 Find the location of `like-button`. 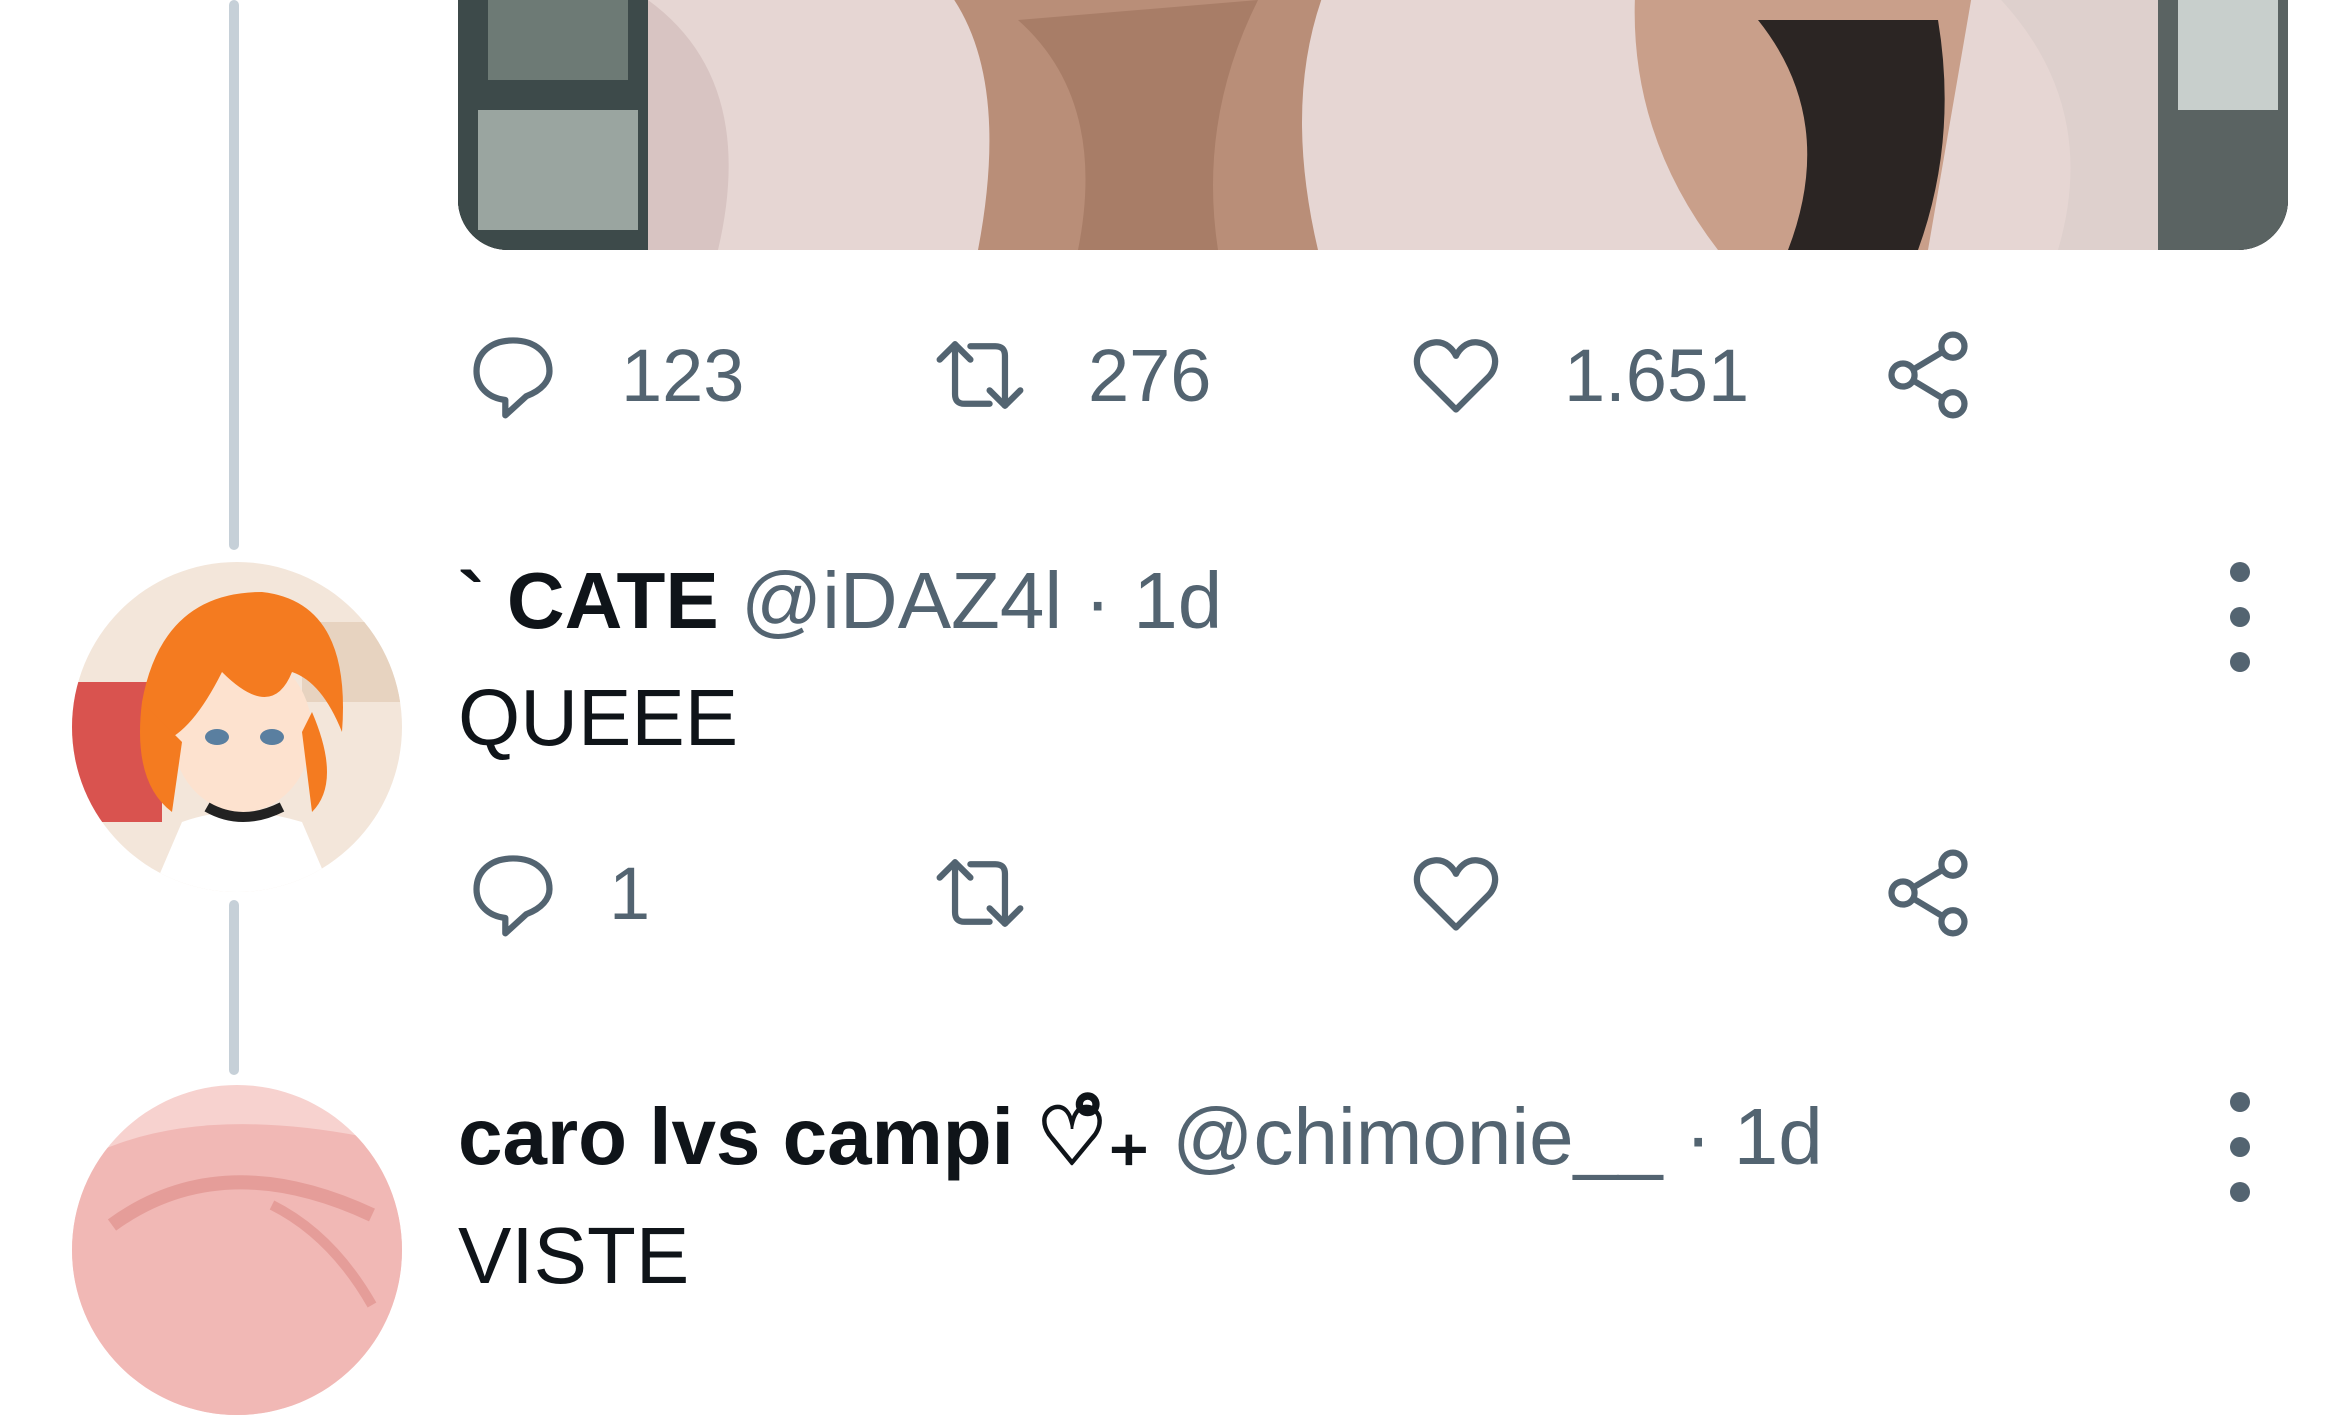

like-button is located at coordinates (1456, 893).